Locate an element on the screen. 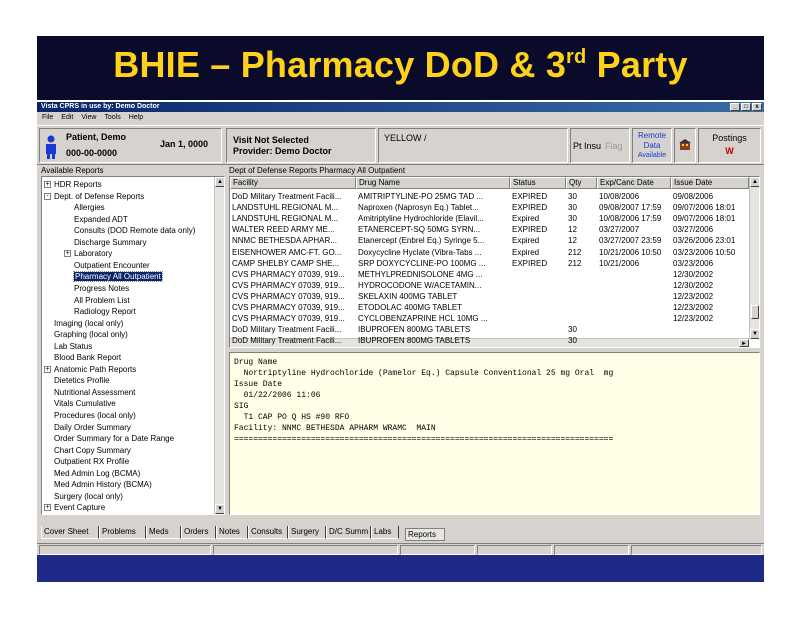 This screenshot has height=618, width=800. tab-labs: Labs is located at coordinates (385, 532).